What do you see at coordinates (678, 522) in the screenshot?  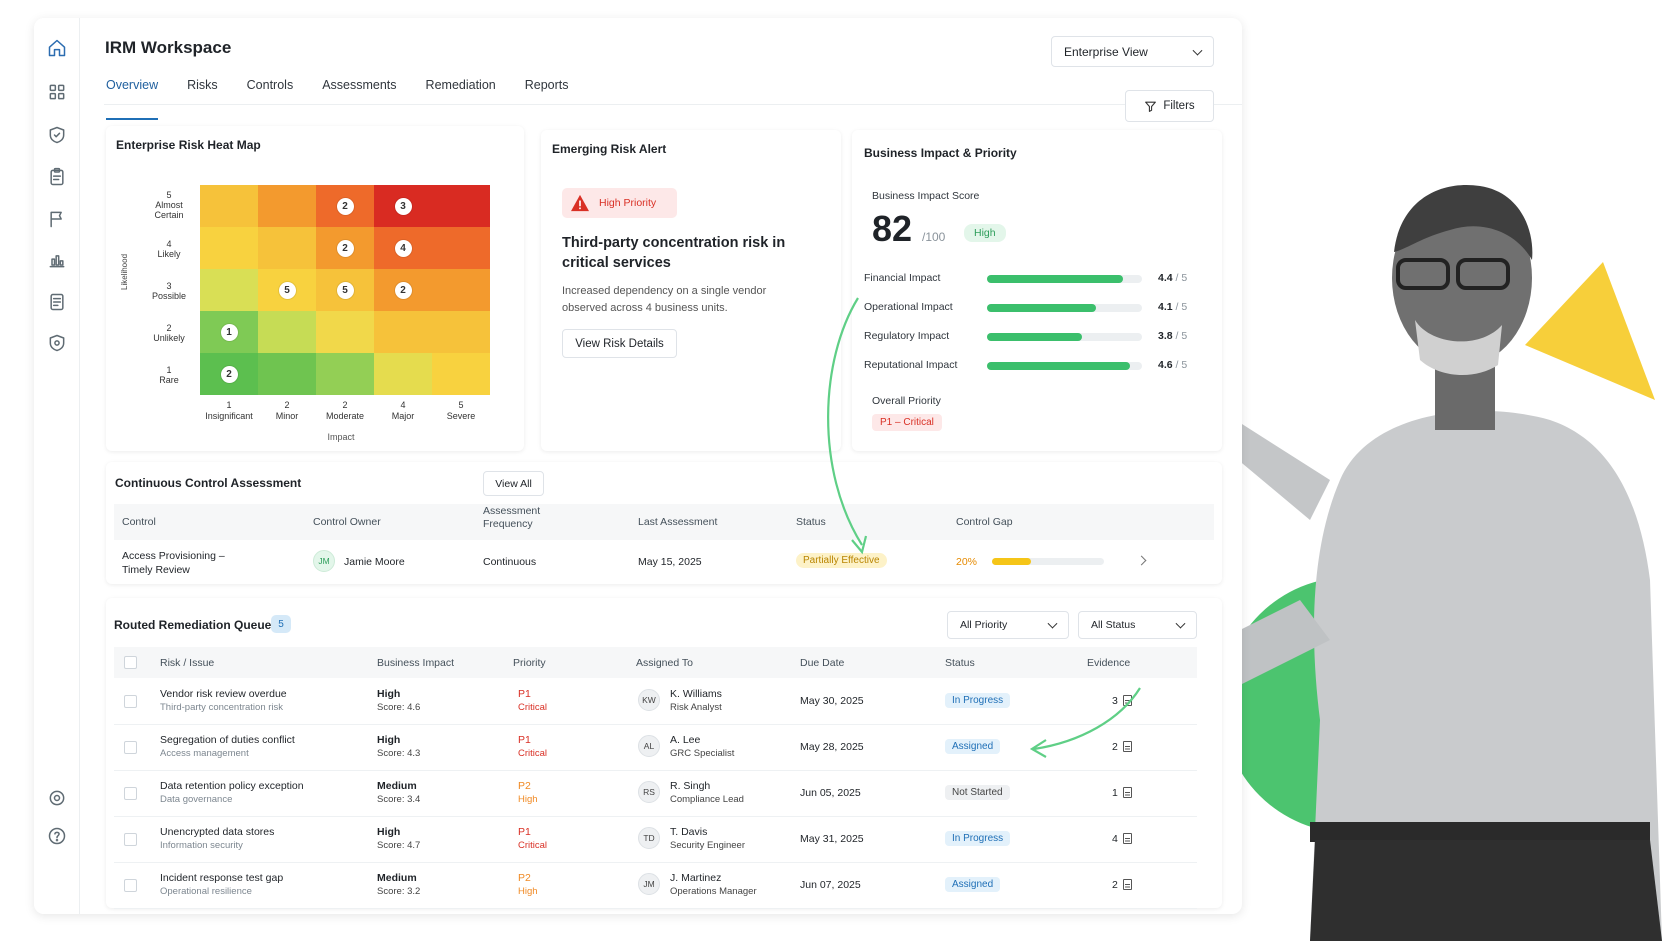 I see `controls-header: Last Assessment` at bounding box center [678, 522].